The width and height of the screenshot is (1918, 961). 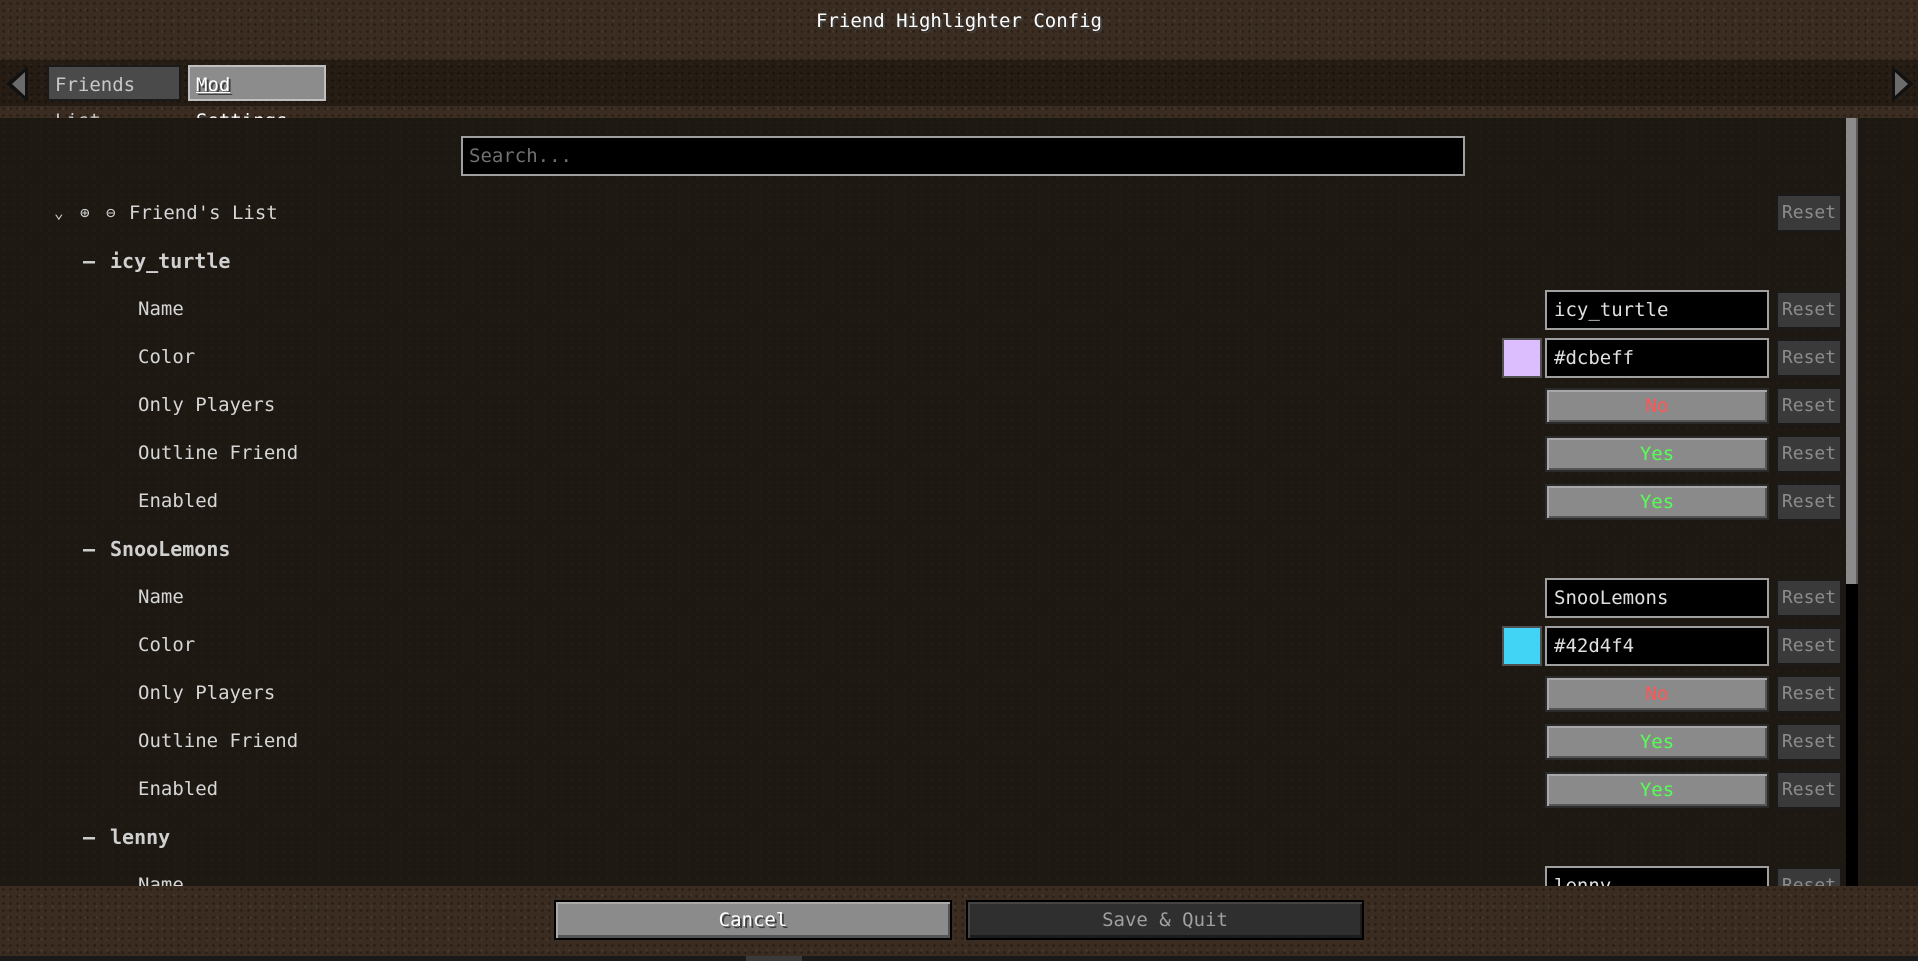 I want to click on window-title: Friend Highlighter Config, so click(x=959, y=21).